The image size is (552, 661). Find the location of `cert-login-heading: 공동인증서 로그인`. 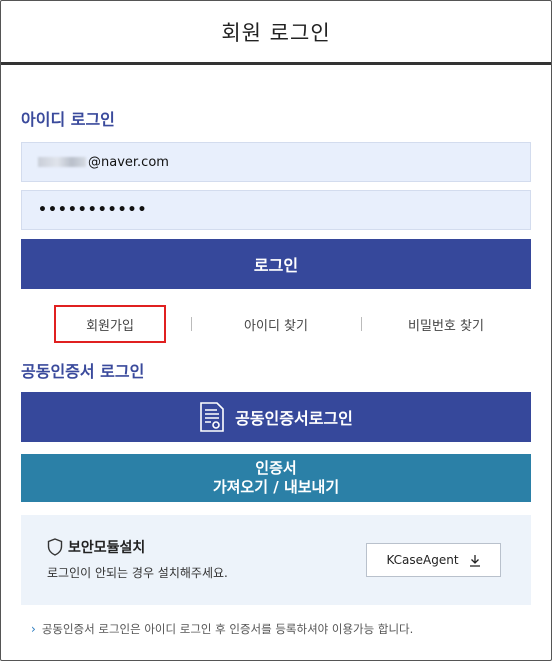

cert-login-heading: 공동인증서 로그인 is located at coordinates (83, 371).